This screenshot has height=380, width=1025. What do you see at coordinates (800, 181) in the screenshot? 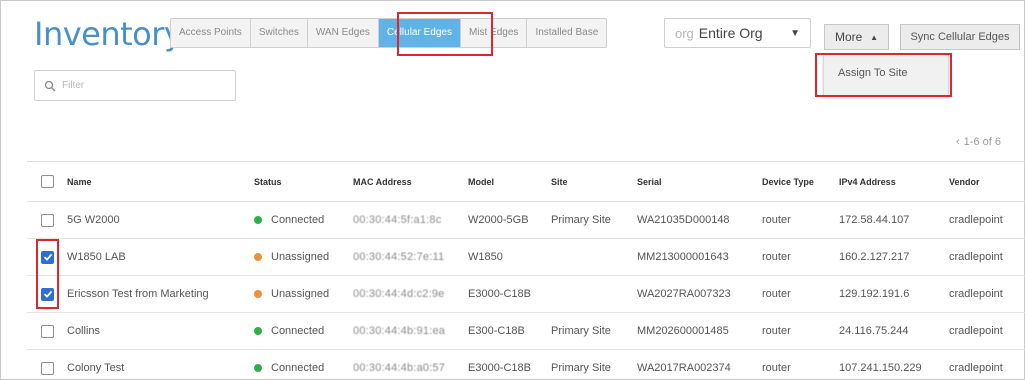
I see `column-header-device-type: Device Type` at bounding box center [800, 181].